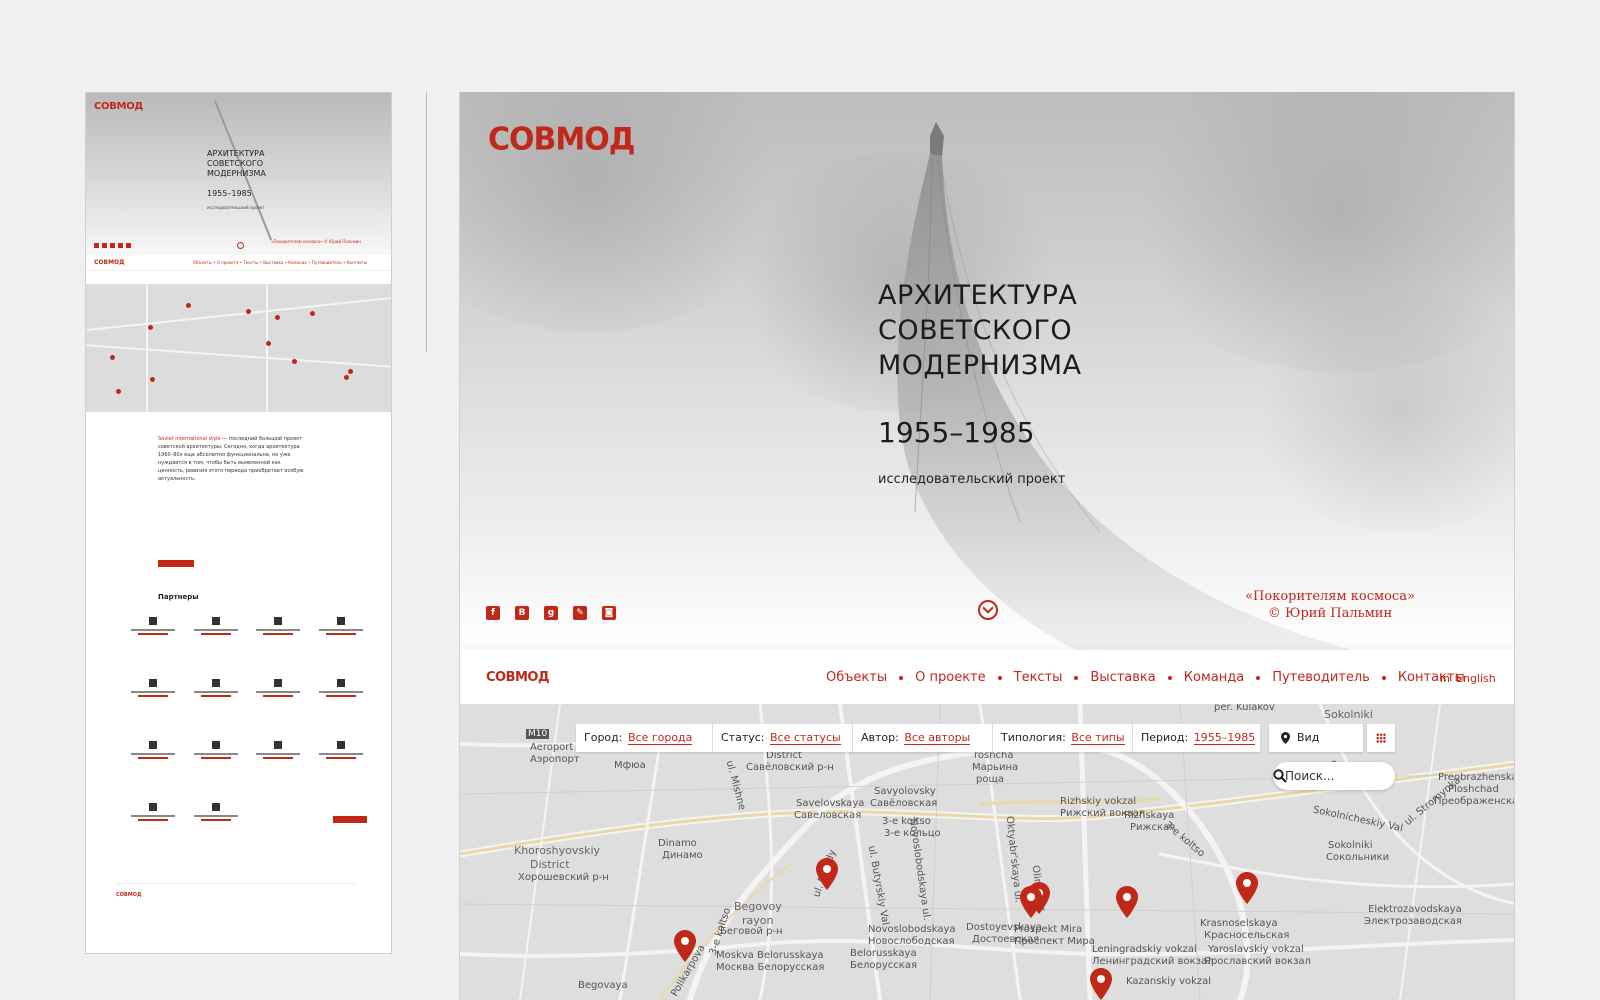 The height and width of the screenshot is (1000, 1600). I want to click on map-label: Elektrozavodskaya, so click(1415, 909).